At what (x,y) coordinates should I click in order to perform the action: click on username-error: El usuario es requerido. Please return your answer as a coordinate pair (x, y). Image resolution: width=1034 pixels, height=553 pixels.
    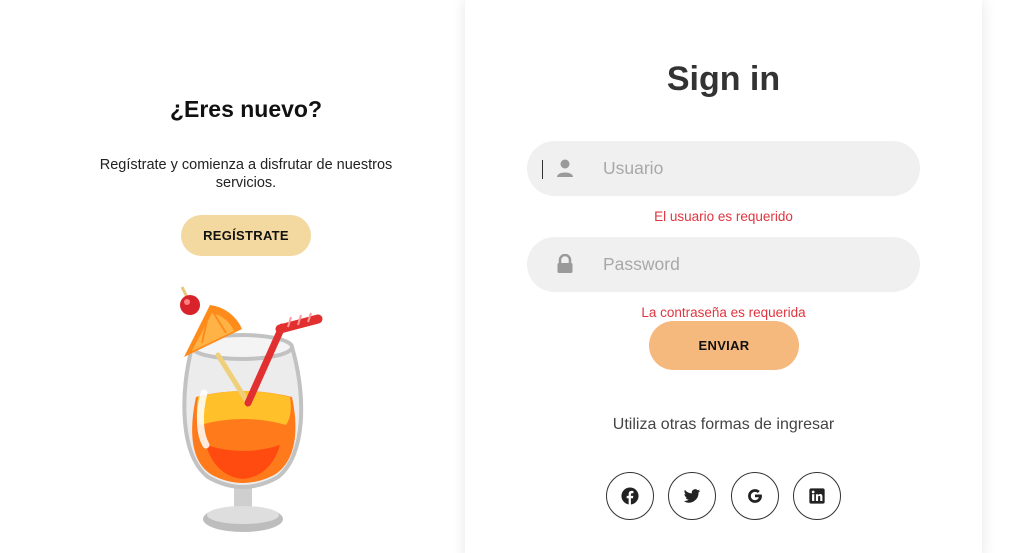
    Looking at the image, I should click on (723, 216).